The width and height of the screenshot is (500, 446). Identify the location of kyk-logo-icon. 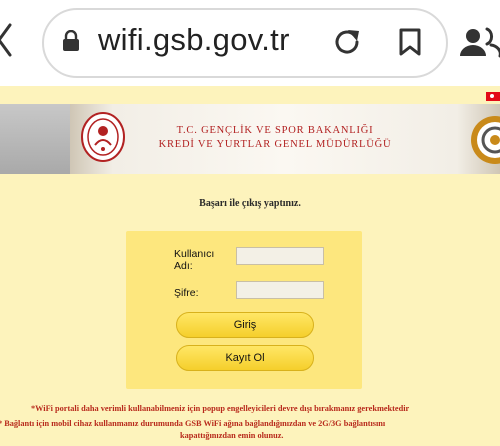
(485, 140).